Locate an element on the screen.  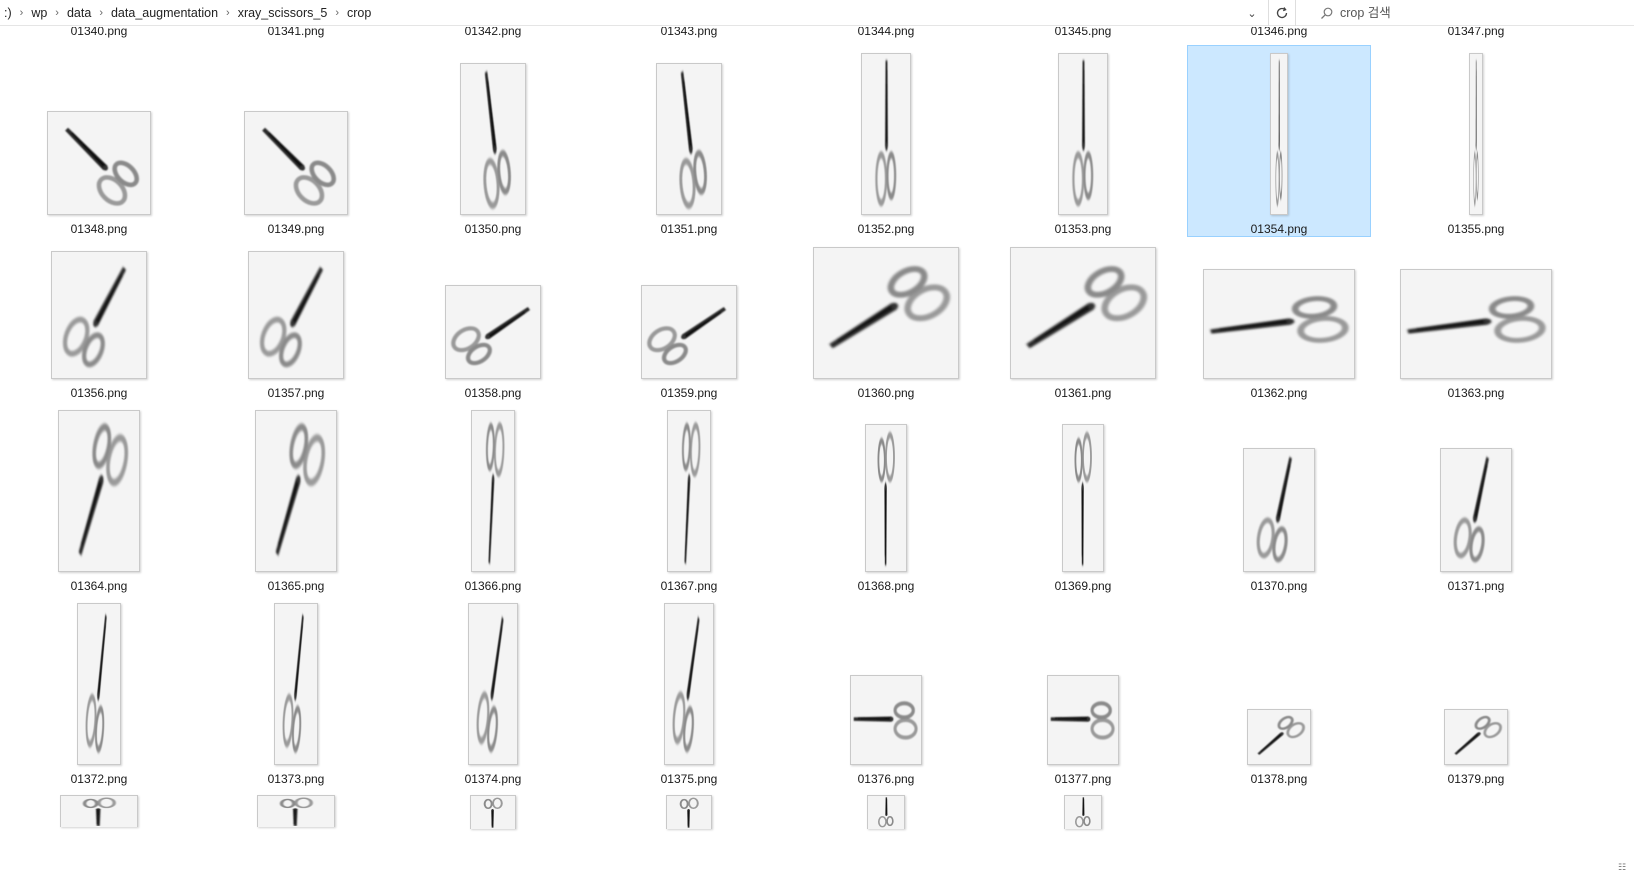
file-item: 01363.png is located at coordinates (1476, 319).